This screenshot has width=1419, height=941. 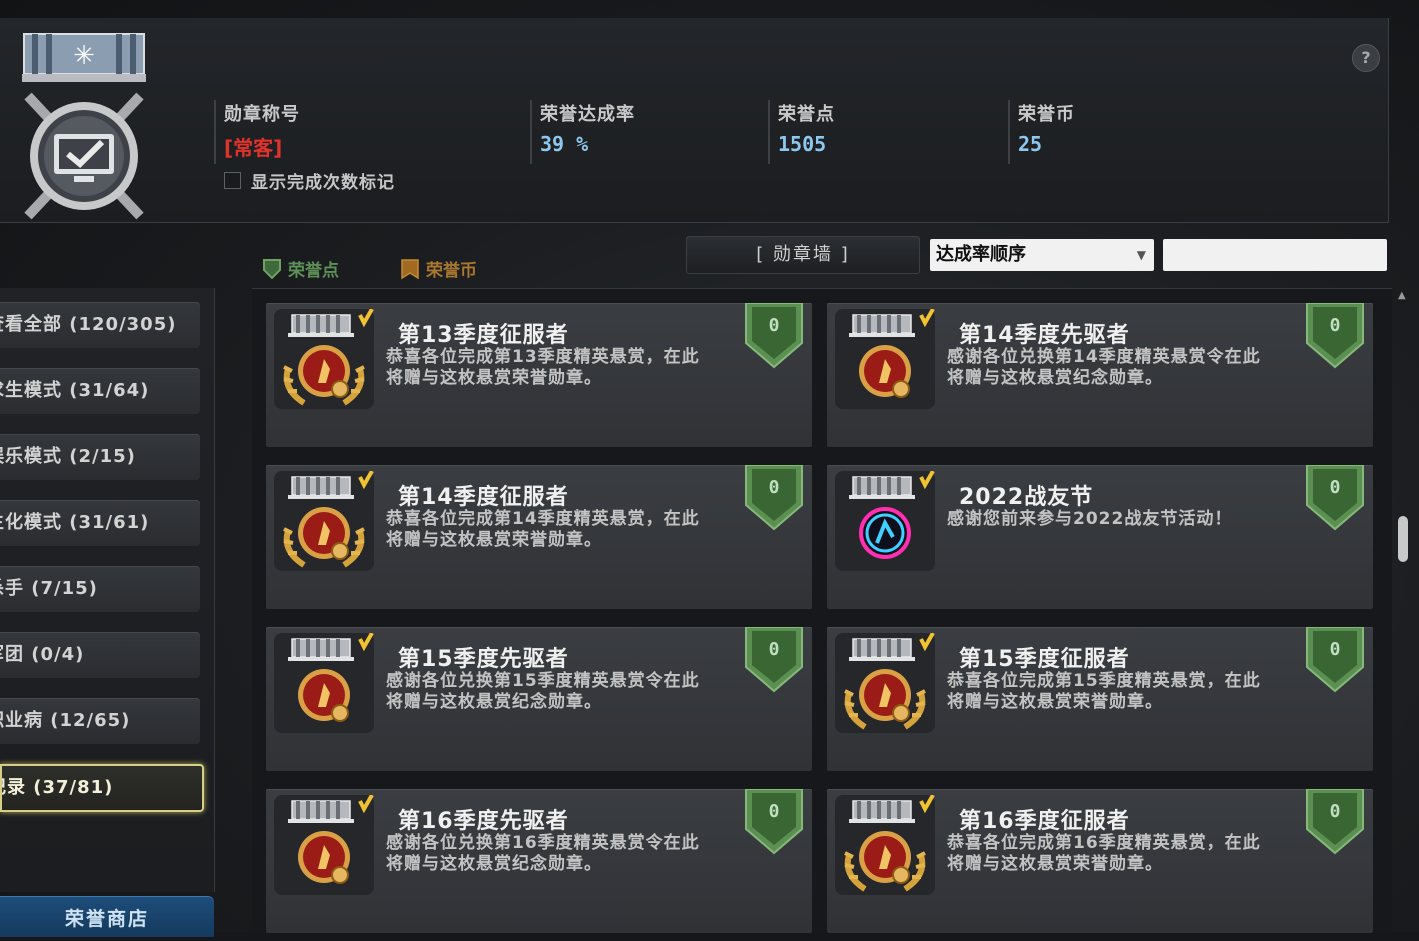 I want to click on sidebar-item-label: 杀手 (7/15), so click(x=49, y=588).